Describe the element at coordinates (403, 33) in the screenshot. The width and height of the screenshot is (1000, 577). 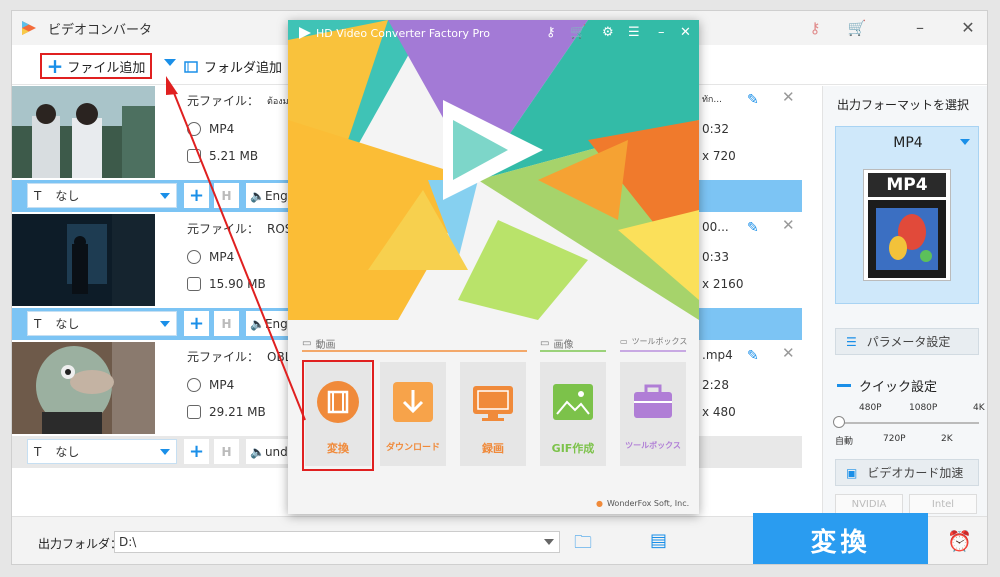
I see `launcher-title: HD Video Converter Factory Pro` at that location.